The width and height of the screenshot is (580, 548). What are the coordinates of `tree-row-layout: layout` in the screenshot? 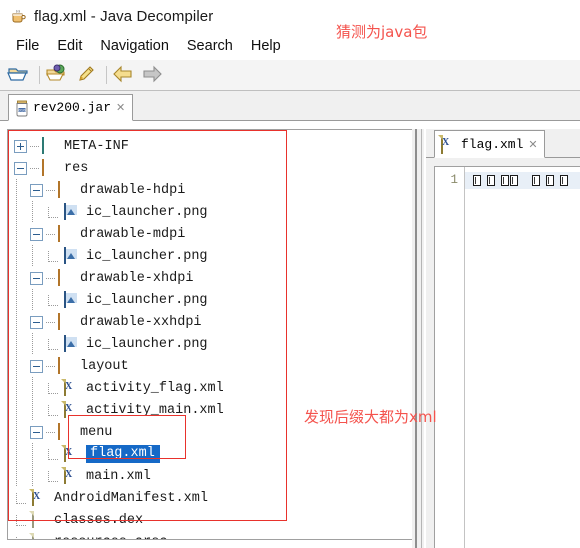 It's located at (213, 366).